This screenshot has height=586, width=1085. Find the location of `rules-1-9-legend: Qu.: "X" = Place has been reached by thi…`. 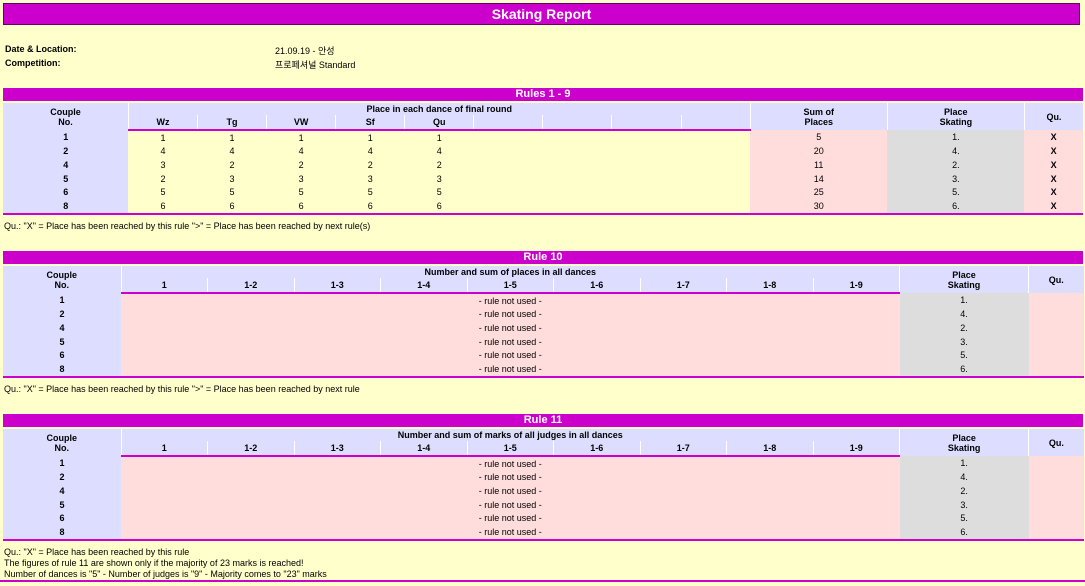

rules-1-9-legend: Qu.: "X" = Place has been reached by thi… is located at coordinates (187, 226).